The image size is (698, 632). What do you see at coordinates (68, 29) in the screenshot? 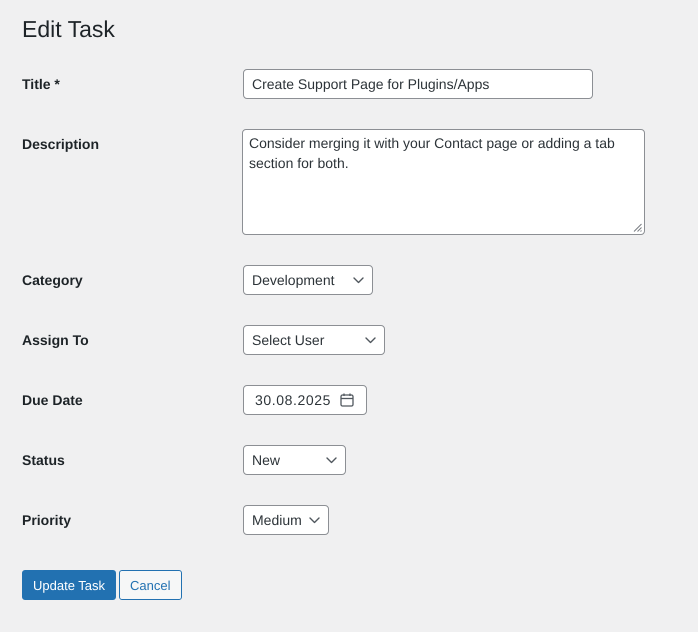
I see `page-title: Edit Task` at bounding box center [68, 29].